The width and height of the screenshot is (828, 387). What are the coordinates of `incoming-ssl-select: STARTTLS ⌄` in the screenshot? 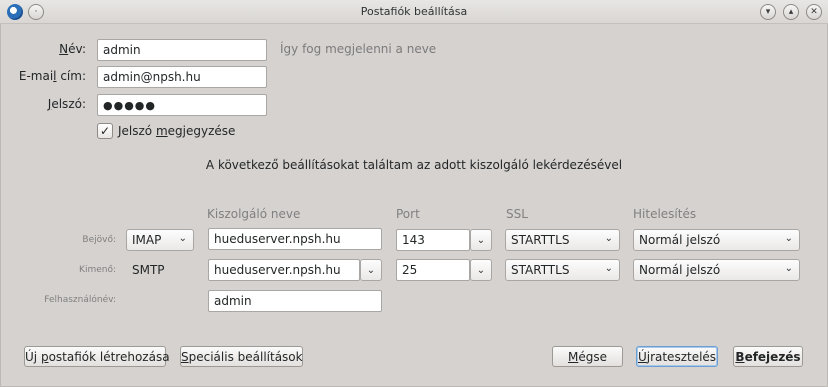 It's located at (562, 240).